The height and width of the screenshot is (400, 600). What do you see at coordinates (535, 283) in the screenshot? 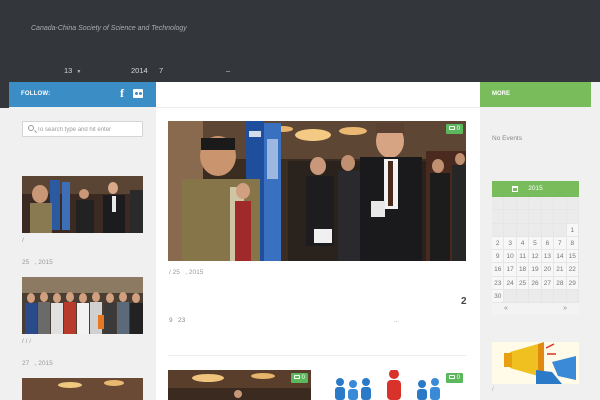
I see `calendar-day: 26` at bounding box center [535, 283].